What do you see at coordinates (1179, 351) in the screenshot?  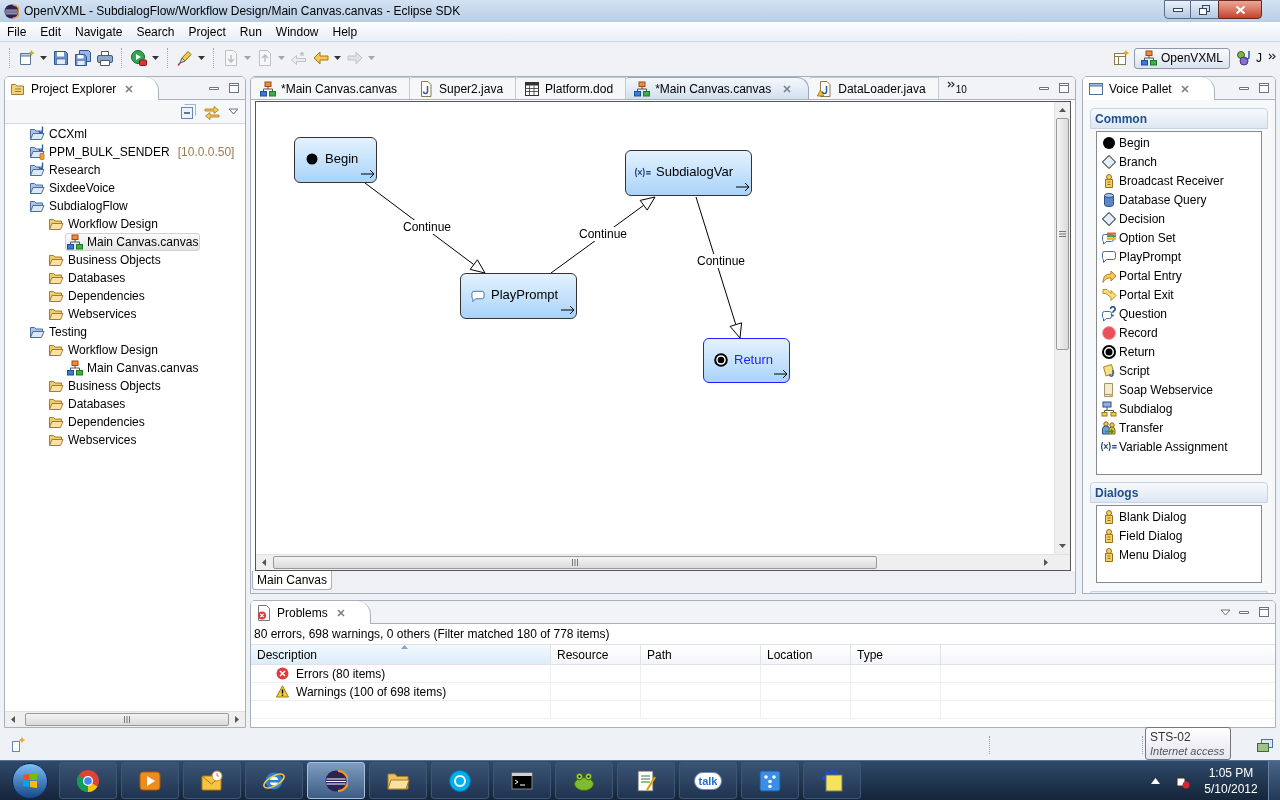 I see `palette-item: Return` at bounding box center [1179, 351].